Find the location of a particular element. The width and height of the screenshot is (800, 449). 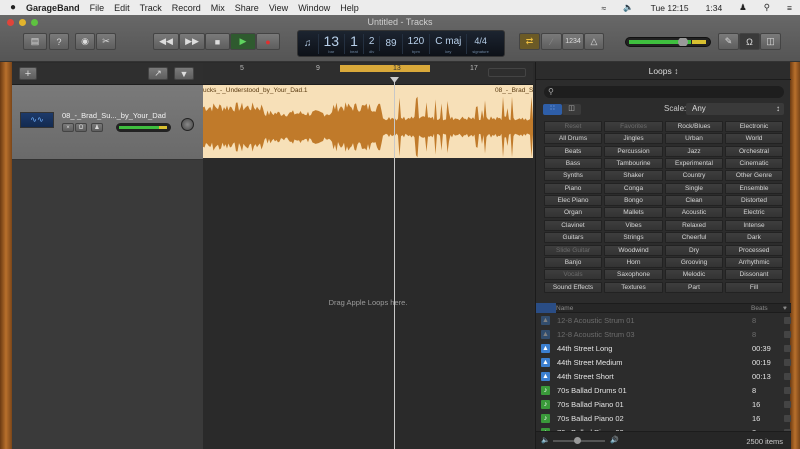

keyword-button: Orchestral is located at coordinates (754, 151).